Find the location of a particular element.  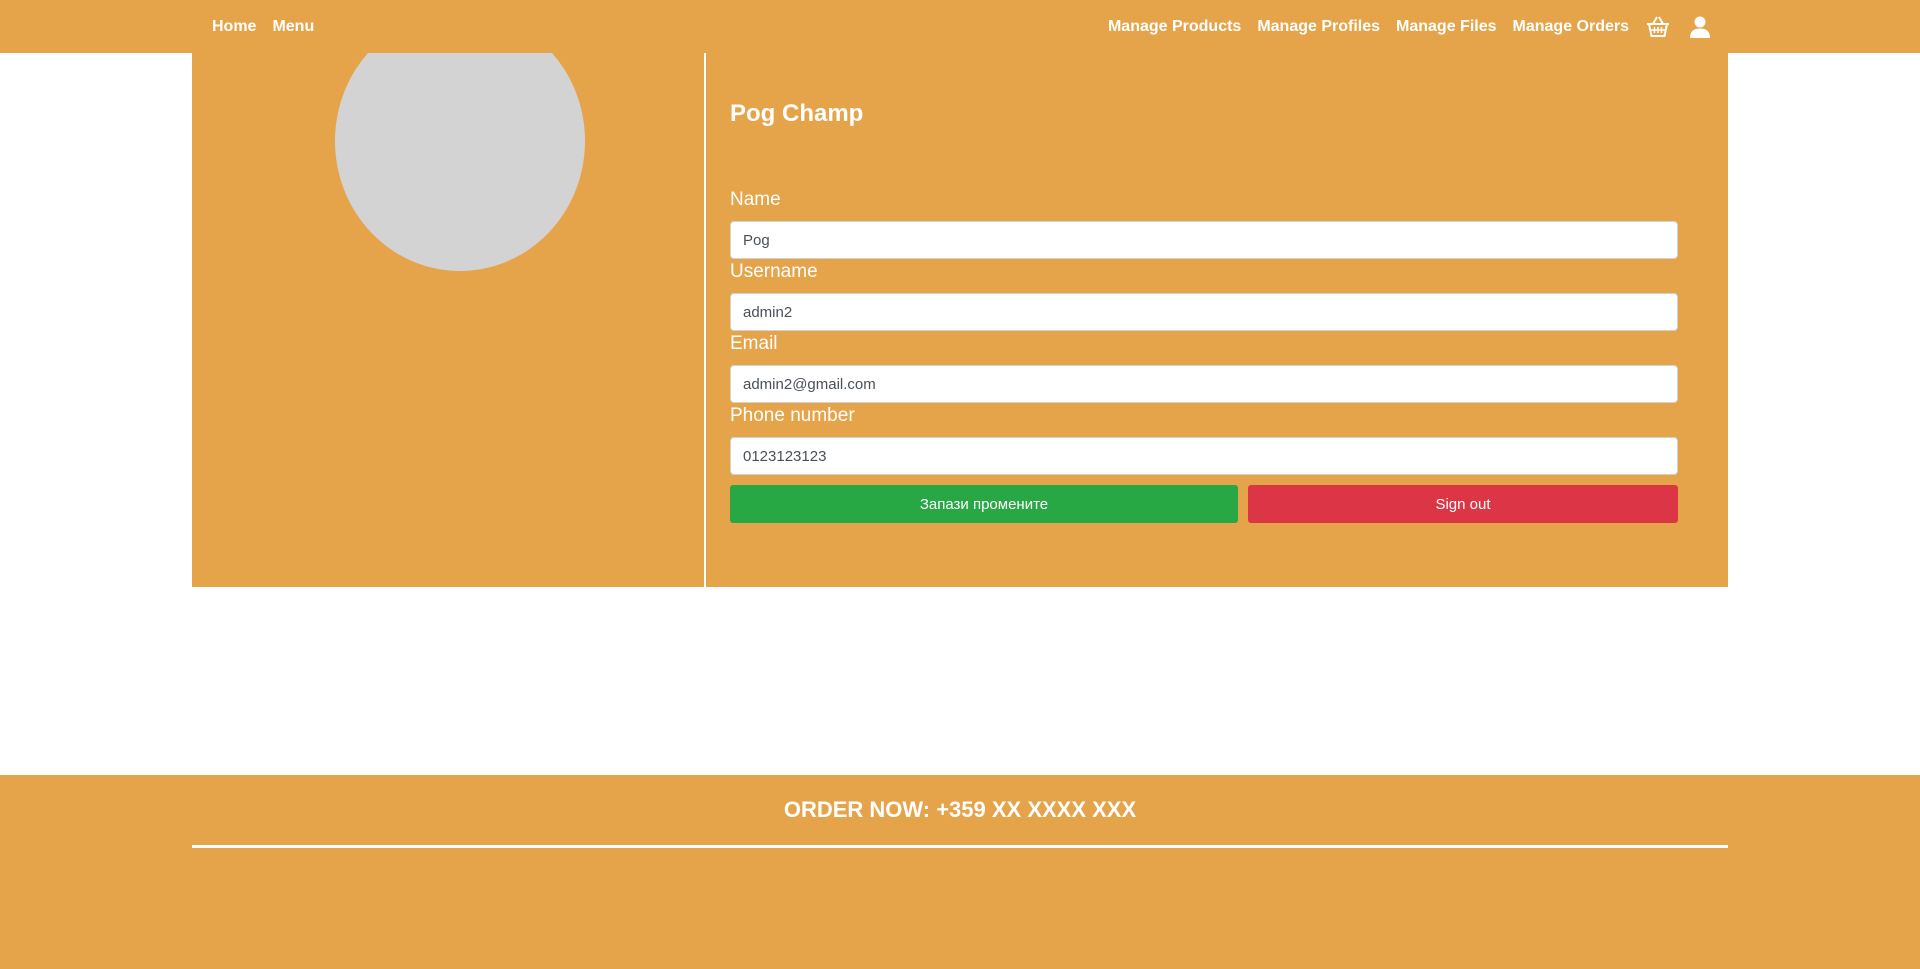

basket-icon is located at coordinates (1658, 27).